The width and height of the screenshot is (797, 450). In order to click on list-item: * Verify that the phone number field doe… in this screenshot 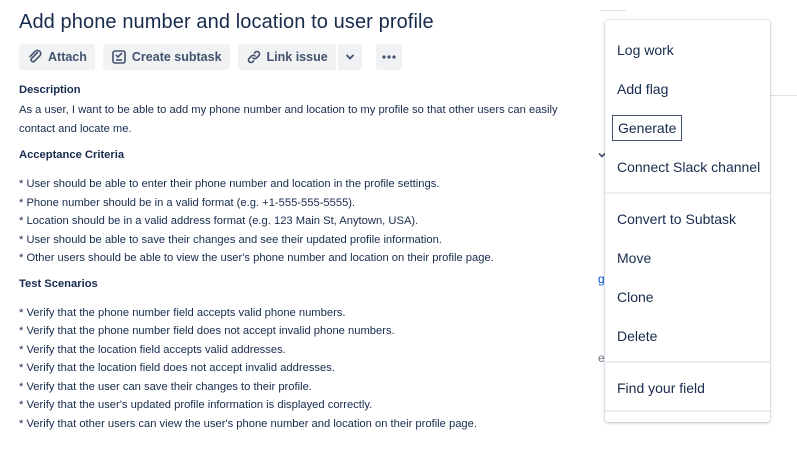, I will do `click(207, 331)`.